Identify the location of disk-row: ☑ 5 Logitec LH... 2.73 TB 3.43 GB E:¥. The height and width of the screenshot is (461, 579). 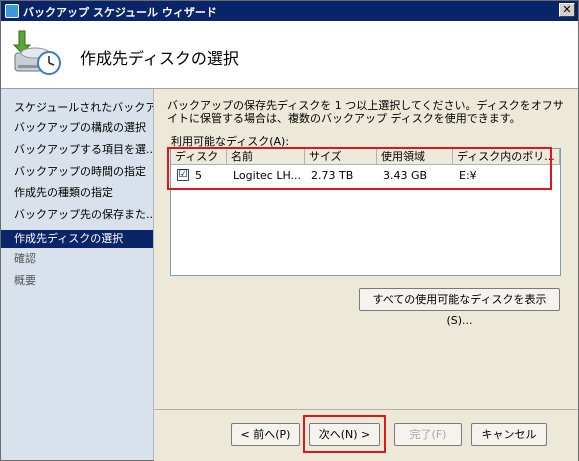
(365, 175).